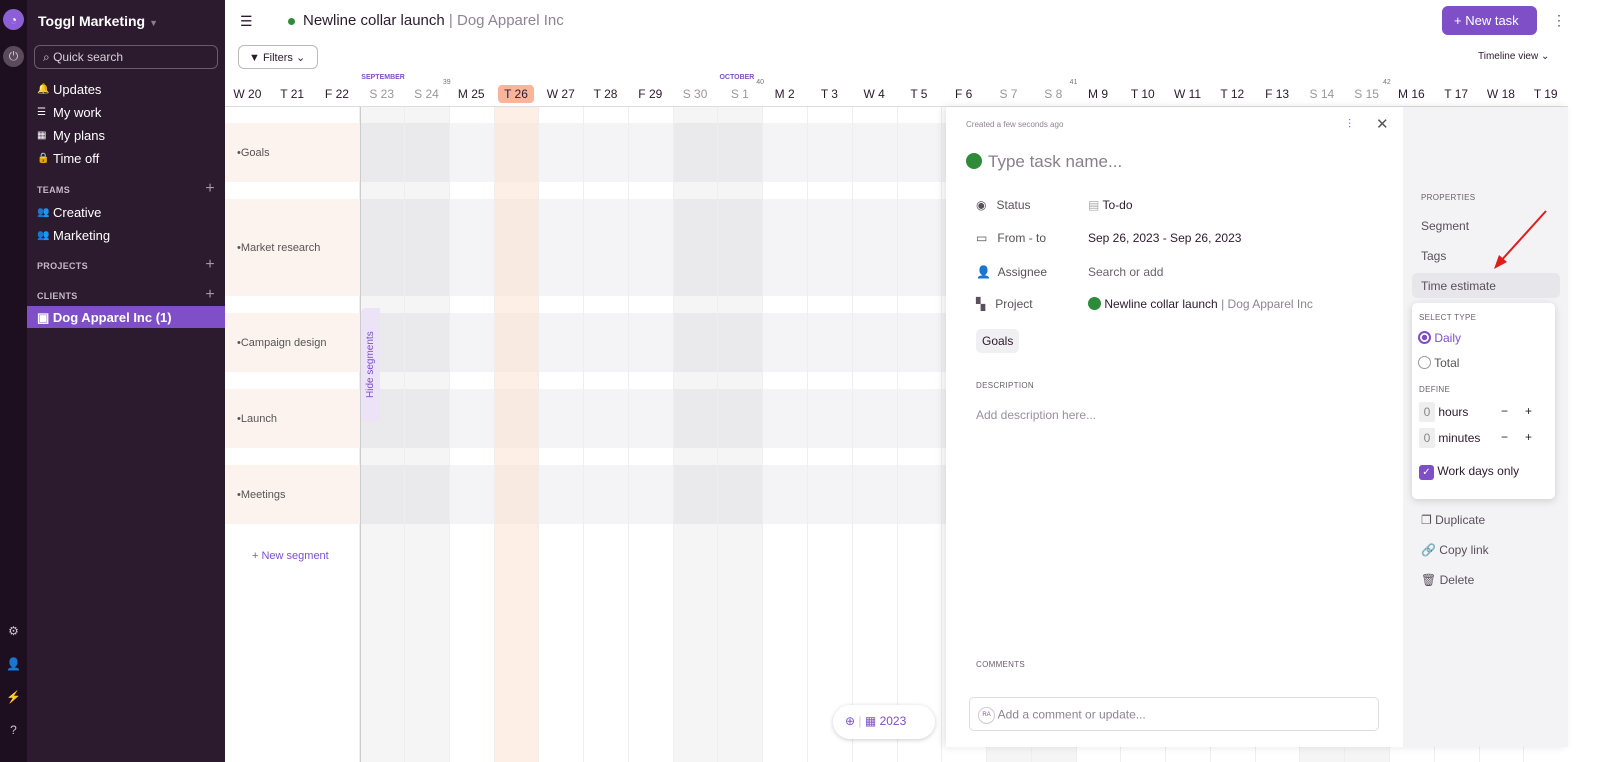  Describe the element at coordinates (874, 94) in the screenshot. I see `day-header: W 4` at that location.